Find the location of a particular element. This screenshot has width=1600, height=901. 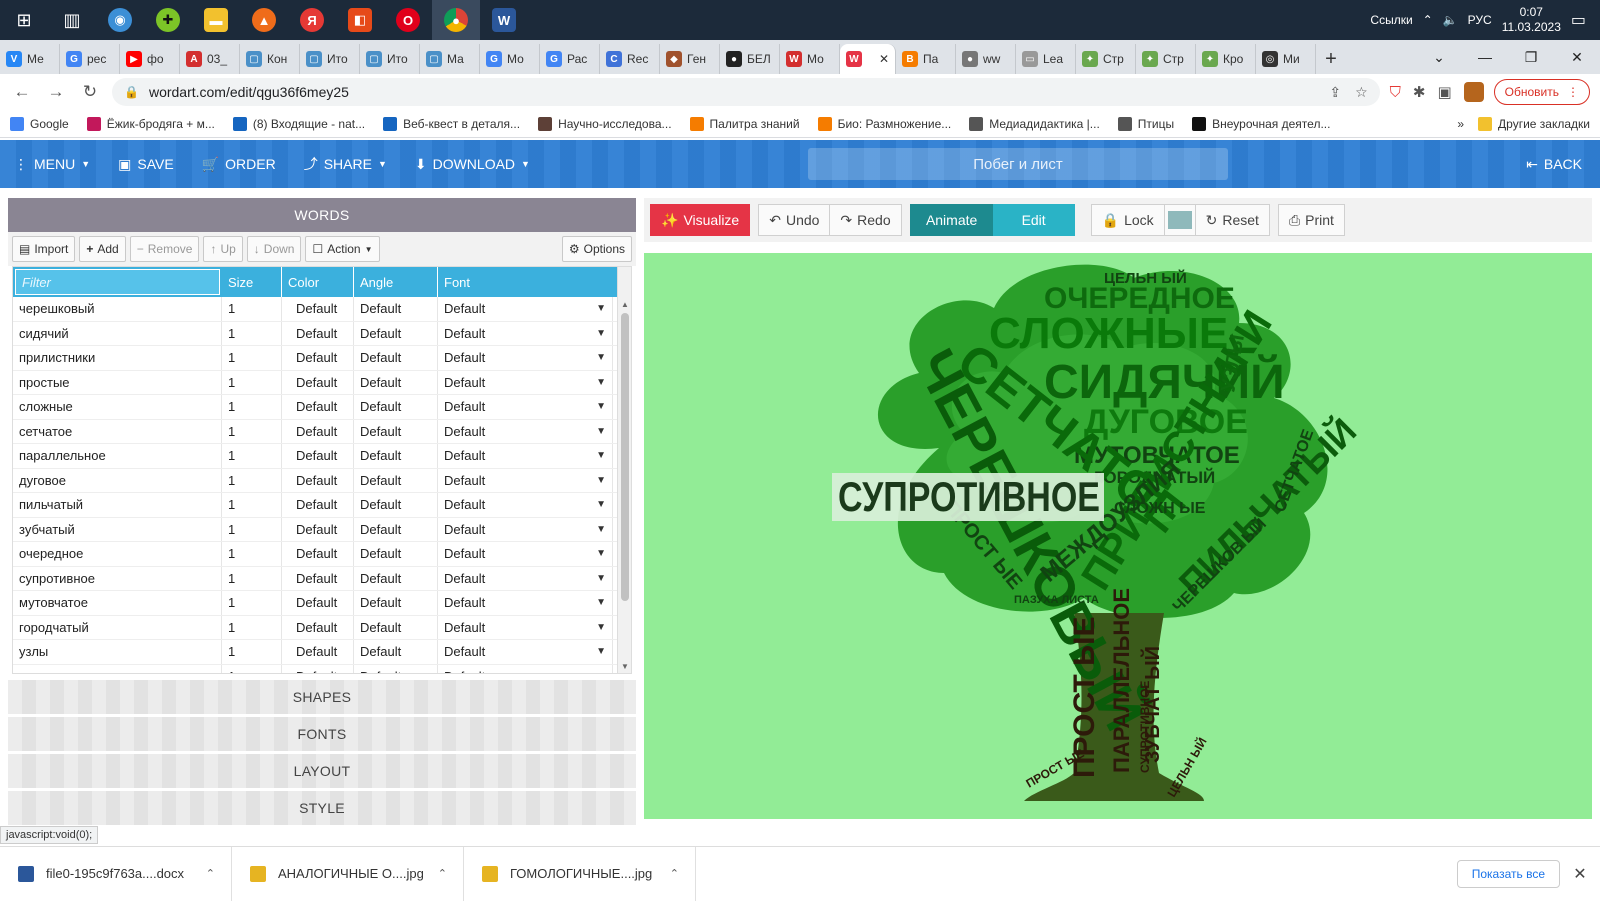

remove-button: − Remove is located at coordinates (164, 249).